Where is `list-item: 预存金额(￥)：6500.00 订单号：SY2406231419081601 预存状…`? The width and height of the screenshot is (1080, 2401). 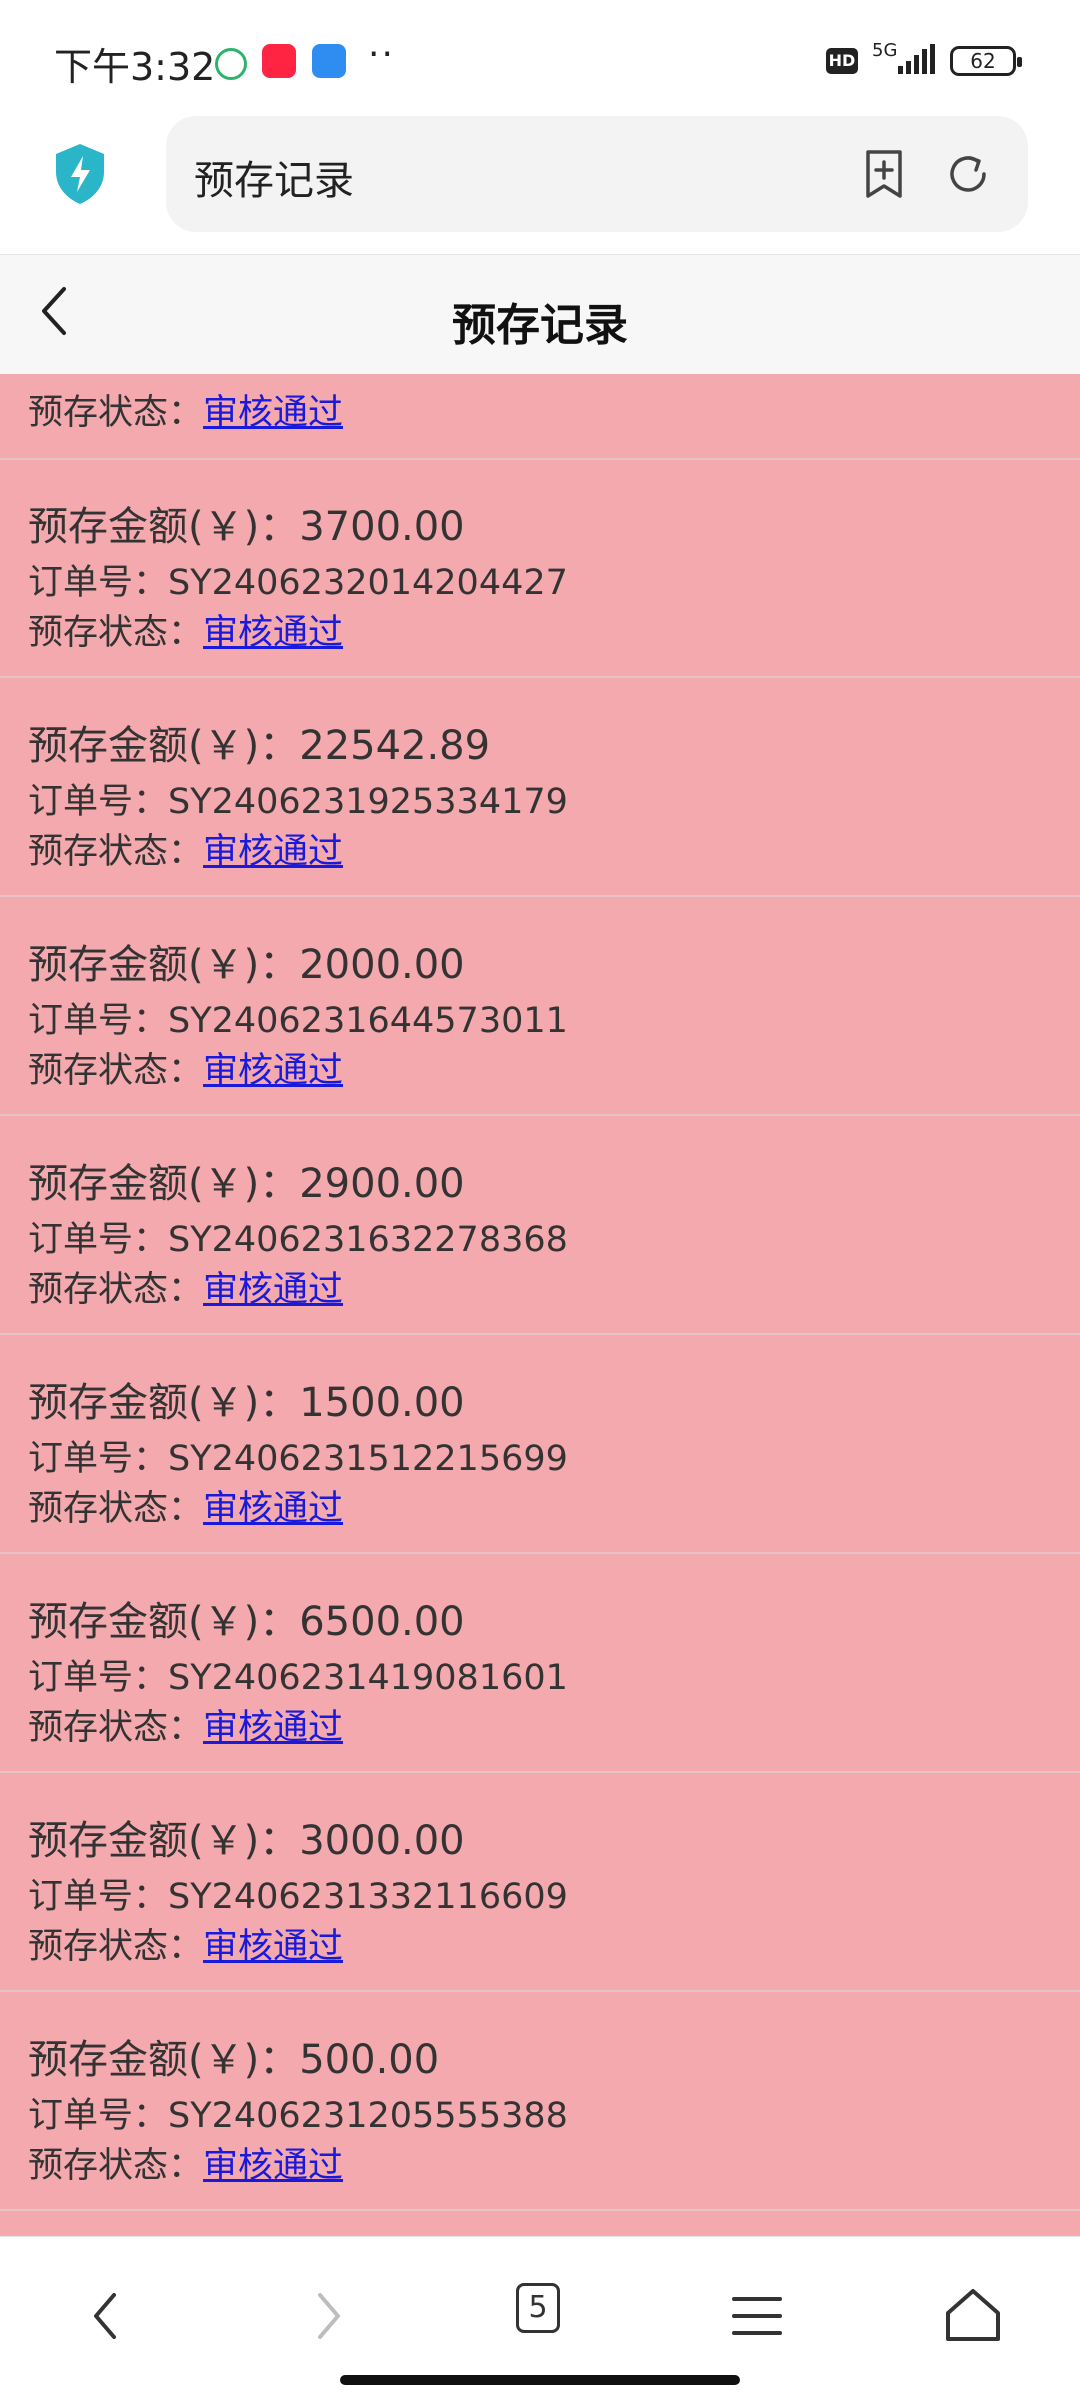 list-item: 预存金额(￥)：6500.00 订单号：SY2406231419081601 预存状… is located at coordinates (540, 1664).